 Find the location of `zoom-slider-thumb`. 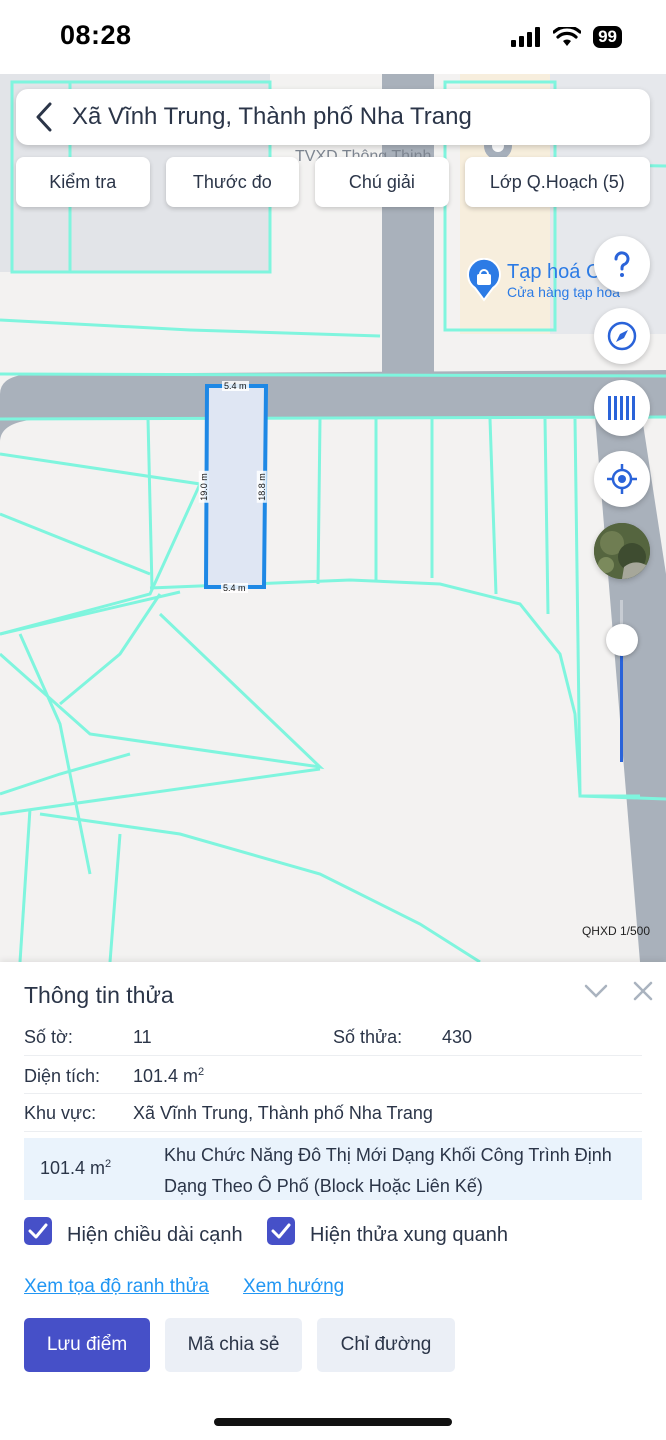

zoom-slider-thumb is located at coordinates (622, 640).